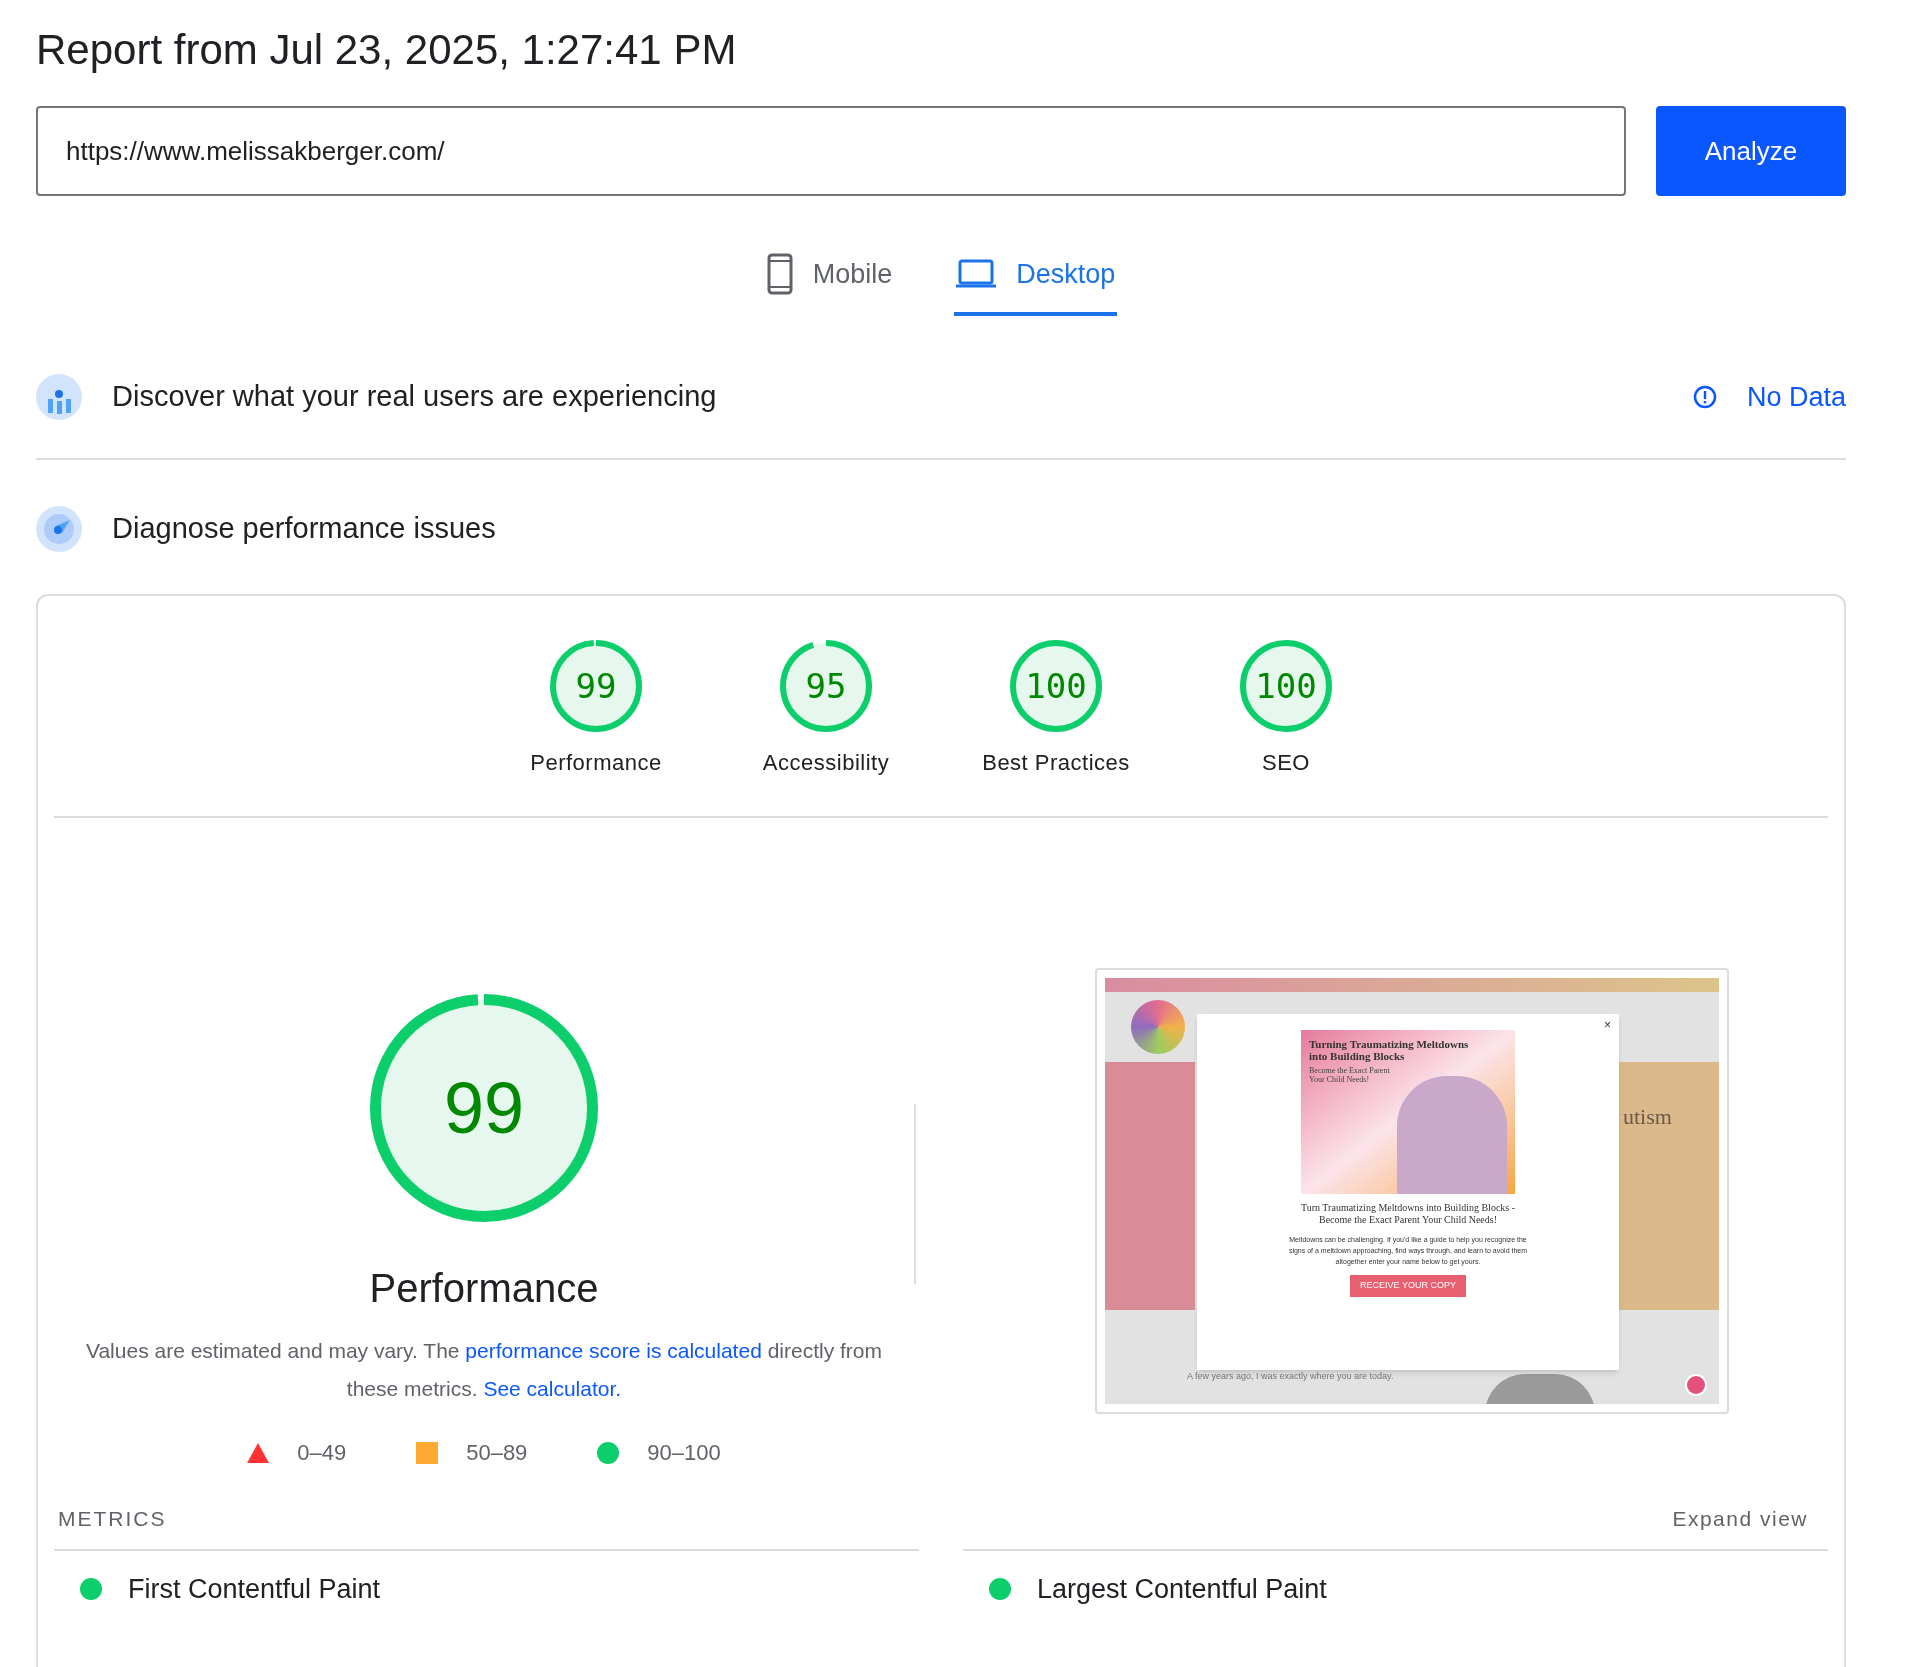  I want to click on phone-icon, so click(779, 274).